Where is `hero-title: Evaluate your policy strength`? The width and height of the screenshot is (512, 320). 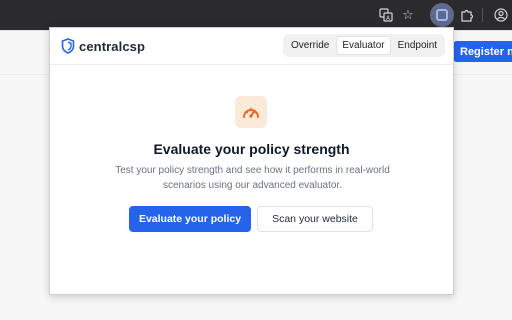 hero-title: Evaluate your policy strength is located at coordinates (251, 149).